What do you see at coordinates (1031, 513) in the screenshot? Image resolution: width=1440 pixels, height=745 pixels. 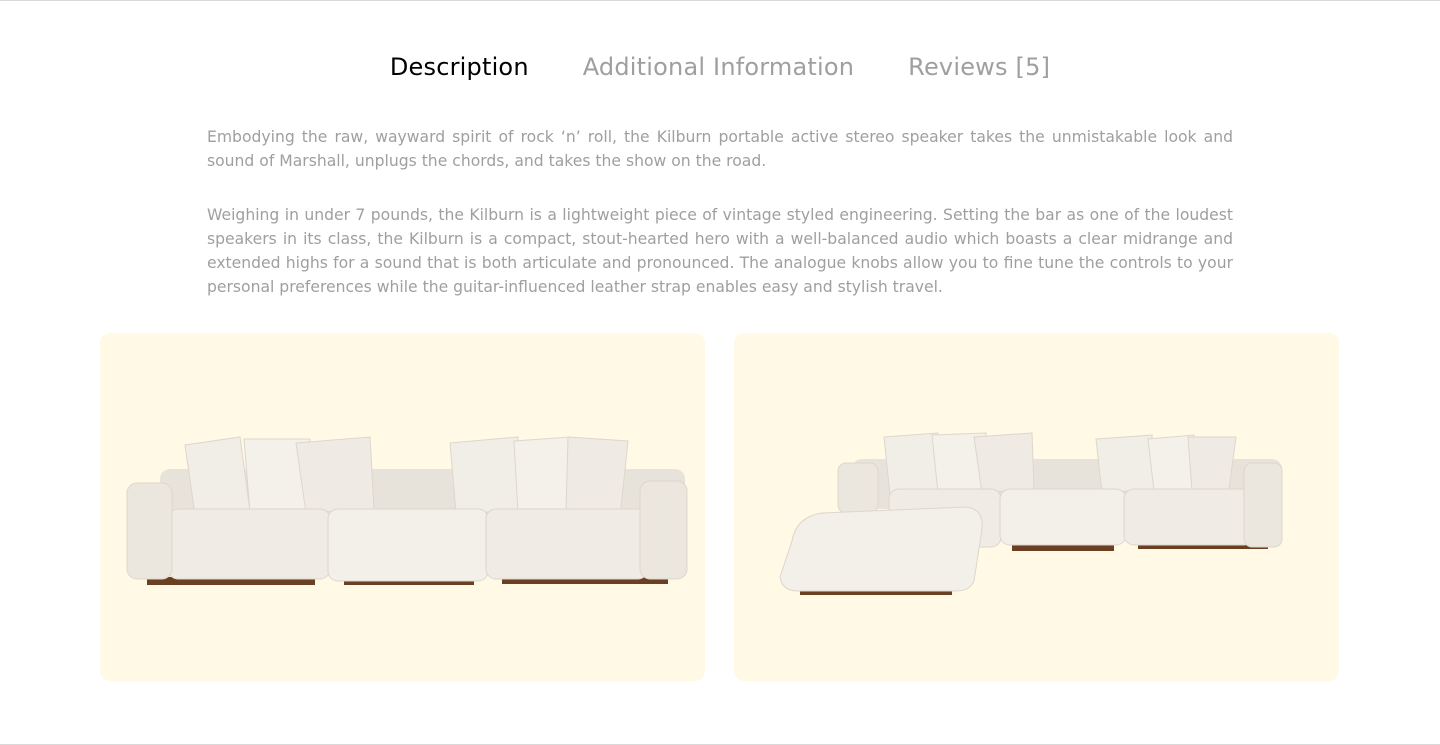 I see `sofa-sectional-image` at bounding box center [1031, 513].